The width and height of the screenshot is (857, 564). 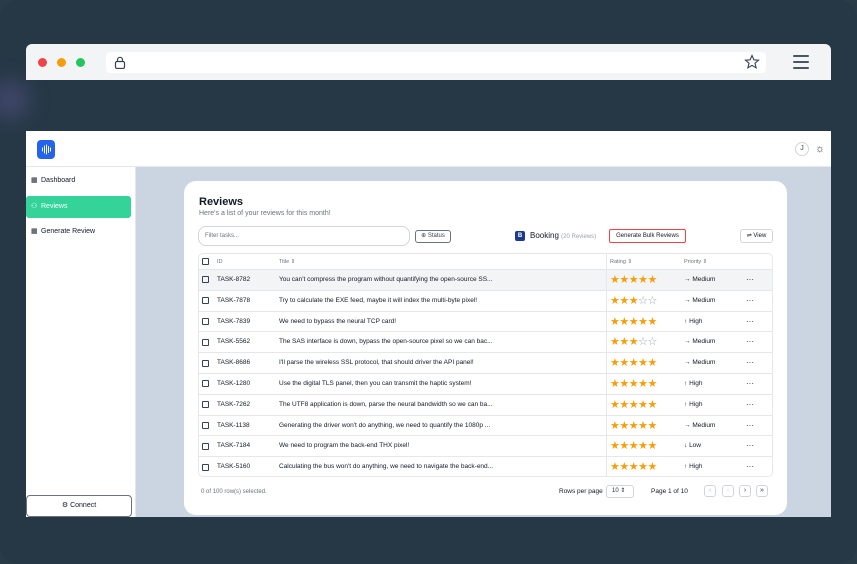 What do you see at coordinates (820, 149) in the screenshot?
I see `sun-icon: ☼` at bounding box center [820, 149].